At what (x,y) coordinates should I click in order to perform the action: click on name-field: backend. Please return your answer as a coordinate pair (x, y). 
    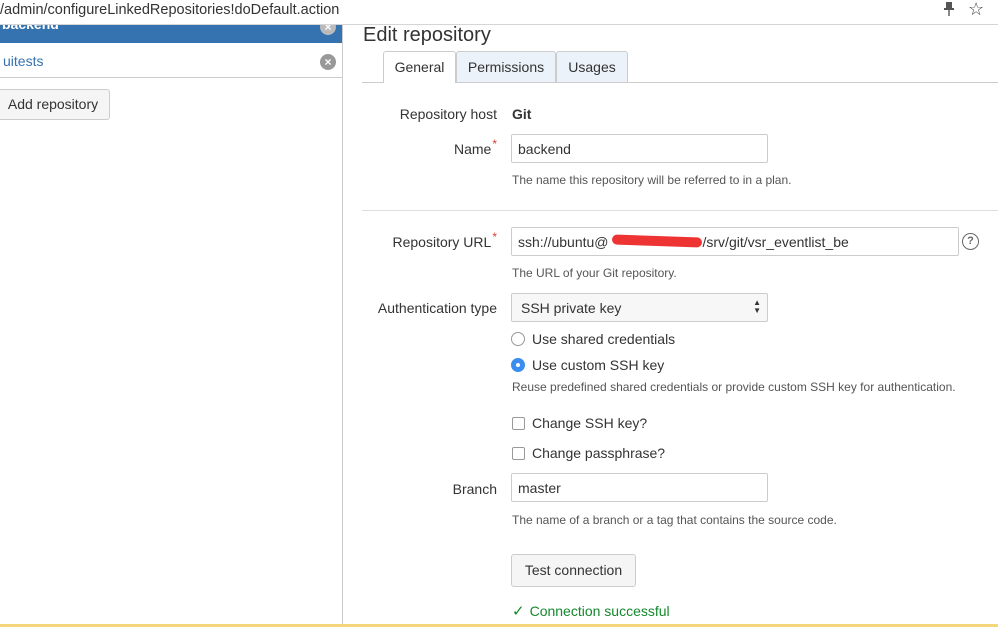
    Looking at the image, I should click on (639, 148).